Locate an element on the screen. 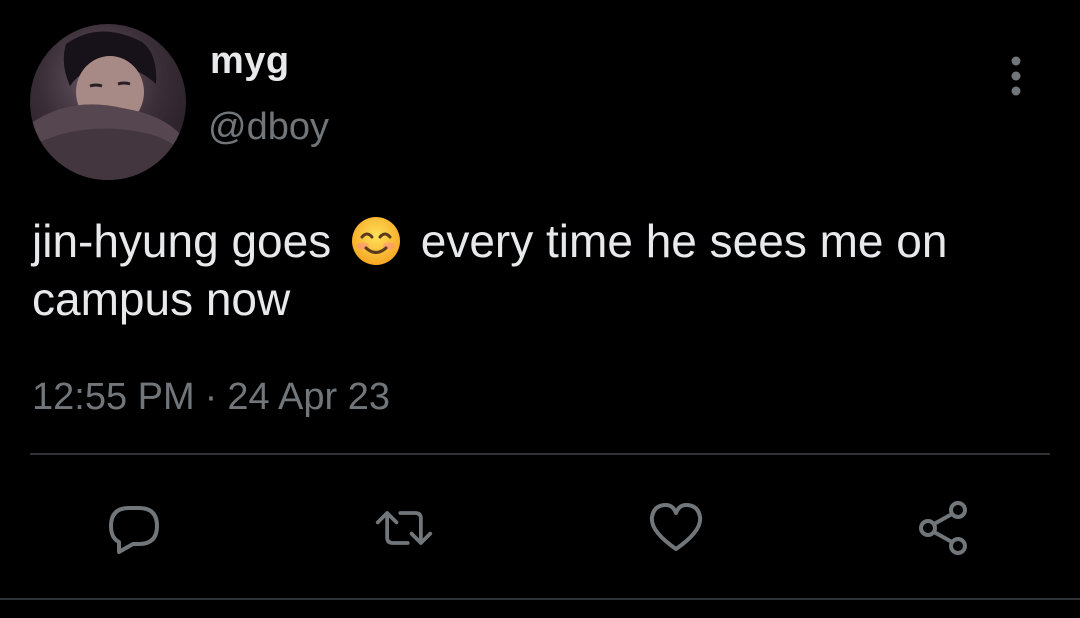  heart-icon is located at coordinates (676, 527).